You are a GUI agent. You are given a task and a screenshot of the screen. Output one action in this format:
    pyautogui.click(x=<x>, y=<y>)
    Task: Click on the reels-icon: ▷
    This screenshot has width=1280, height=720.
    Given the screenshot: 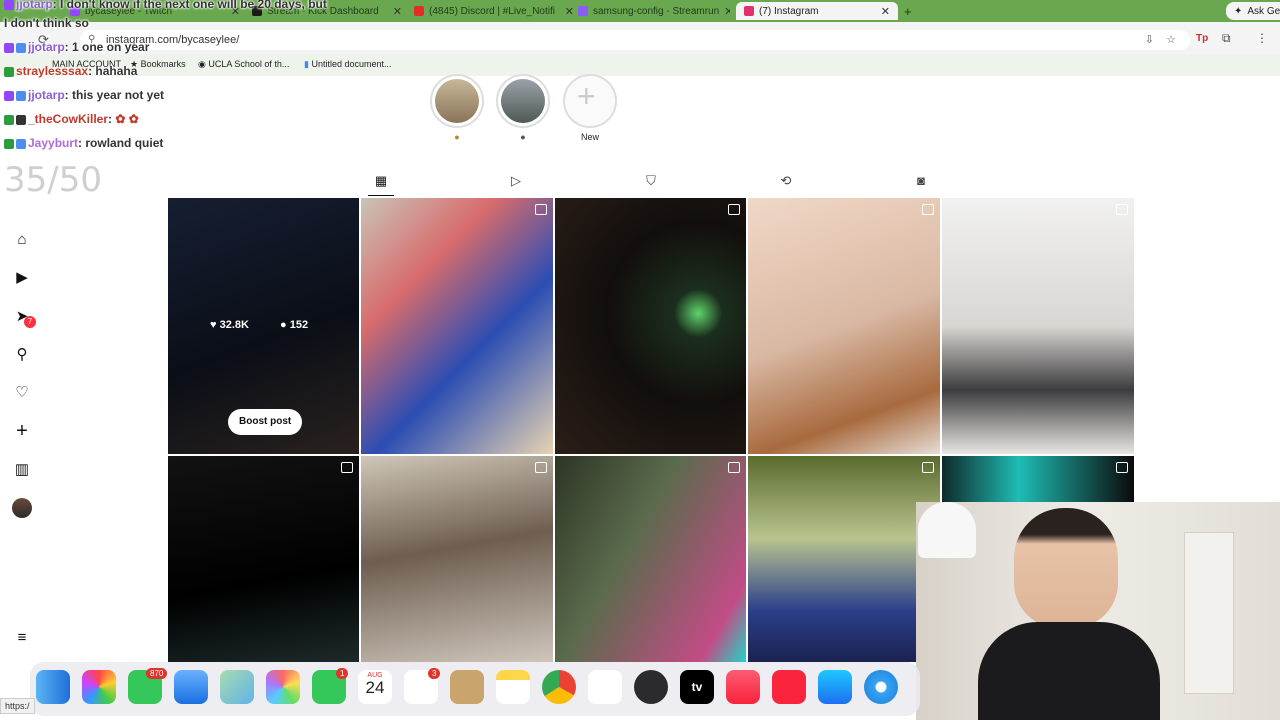 What is the action you would take?
    pyautogui.click(x=516, y=180)
    